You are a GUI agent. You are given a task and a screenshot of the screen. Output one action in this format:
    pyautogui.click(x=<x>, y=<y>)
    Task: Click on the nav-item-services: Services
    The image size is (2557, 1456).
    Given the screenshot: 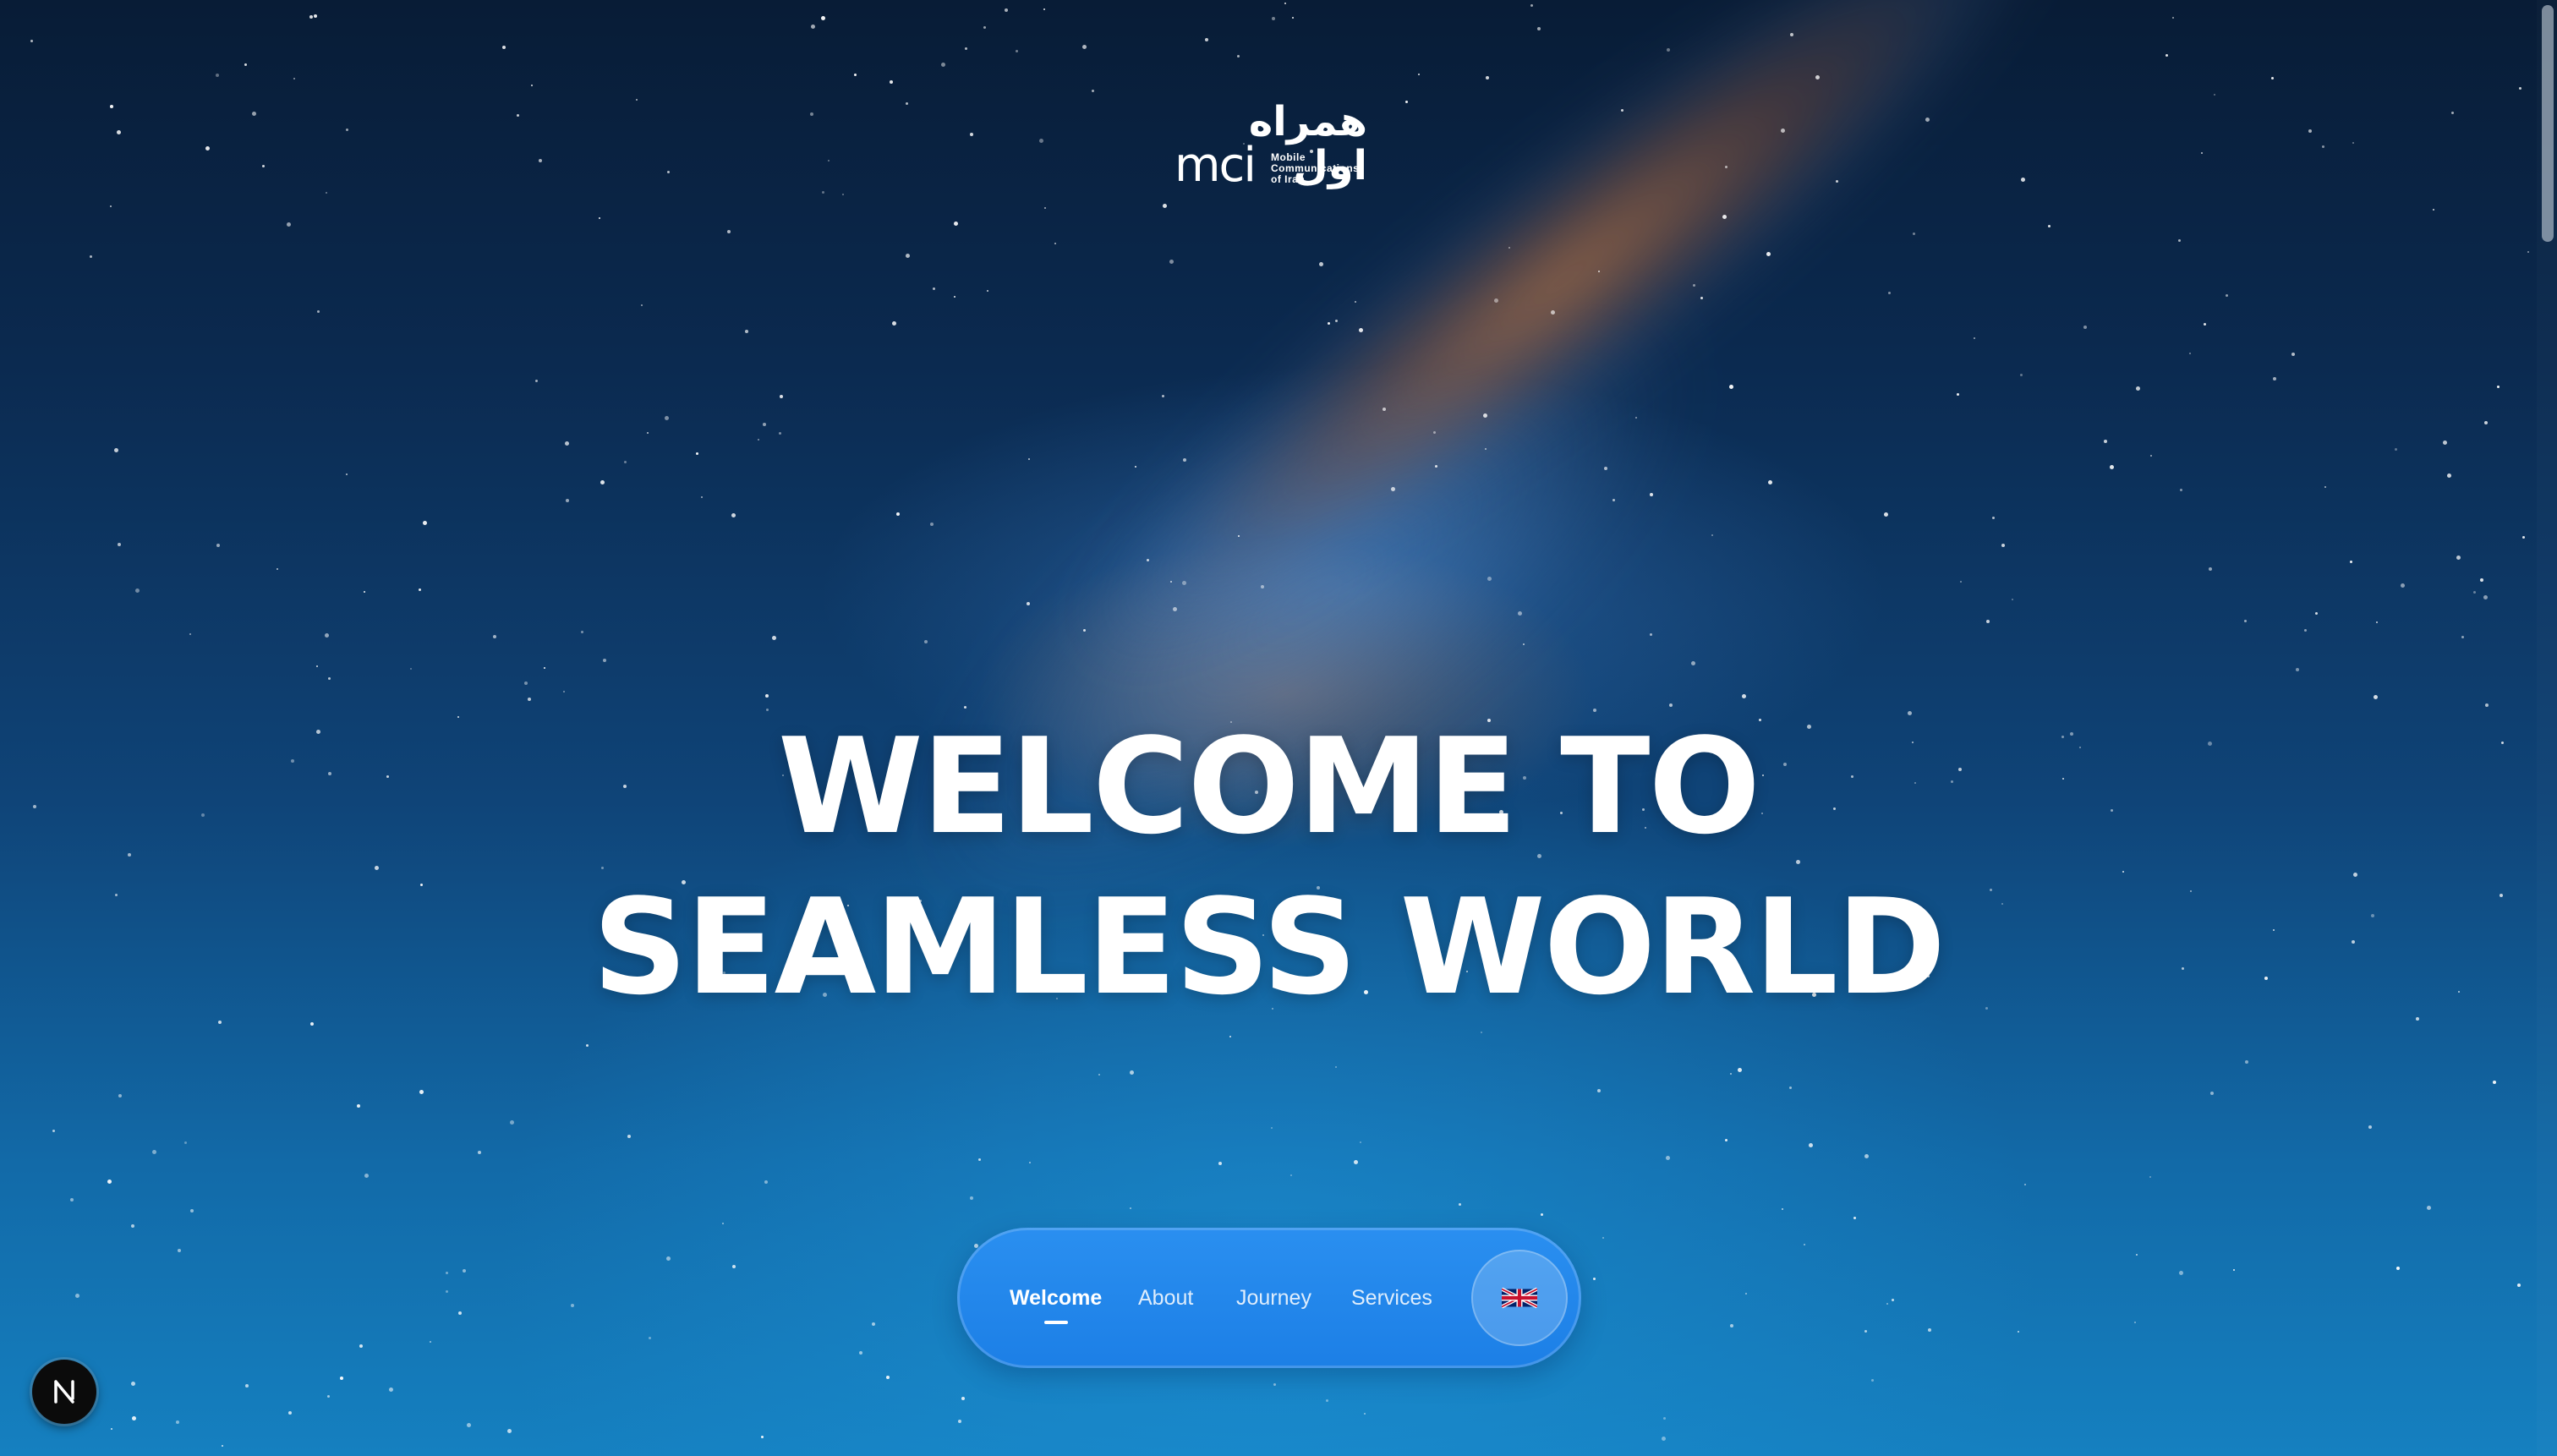 What is the action you would take?
    pyautogui.click(x=1391, y=1298)
    